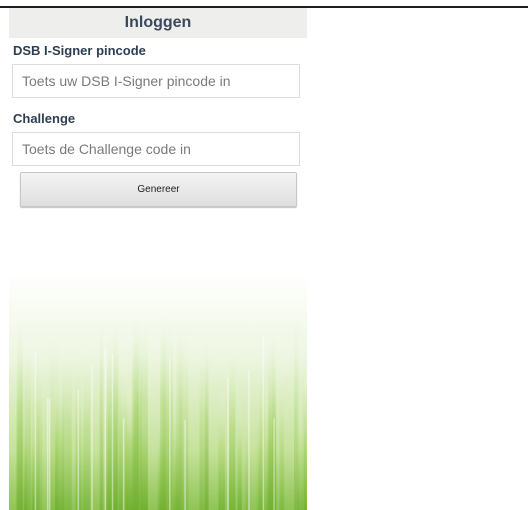 The image size is (528, 510). I want to click on page-title: Inloggen, so click(158, 22).